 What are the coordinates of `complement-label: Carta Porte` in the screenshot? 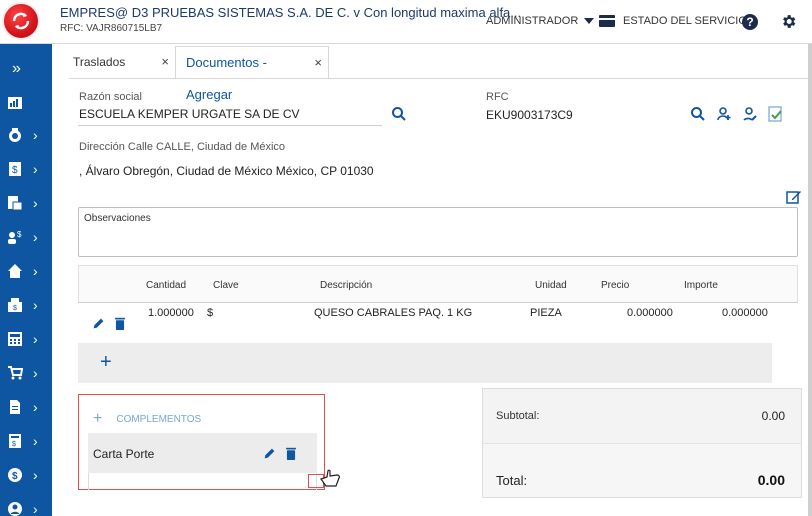 It's located at (124, 454).